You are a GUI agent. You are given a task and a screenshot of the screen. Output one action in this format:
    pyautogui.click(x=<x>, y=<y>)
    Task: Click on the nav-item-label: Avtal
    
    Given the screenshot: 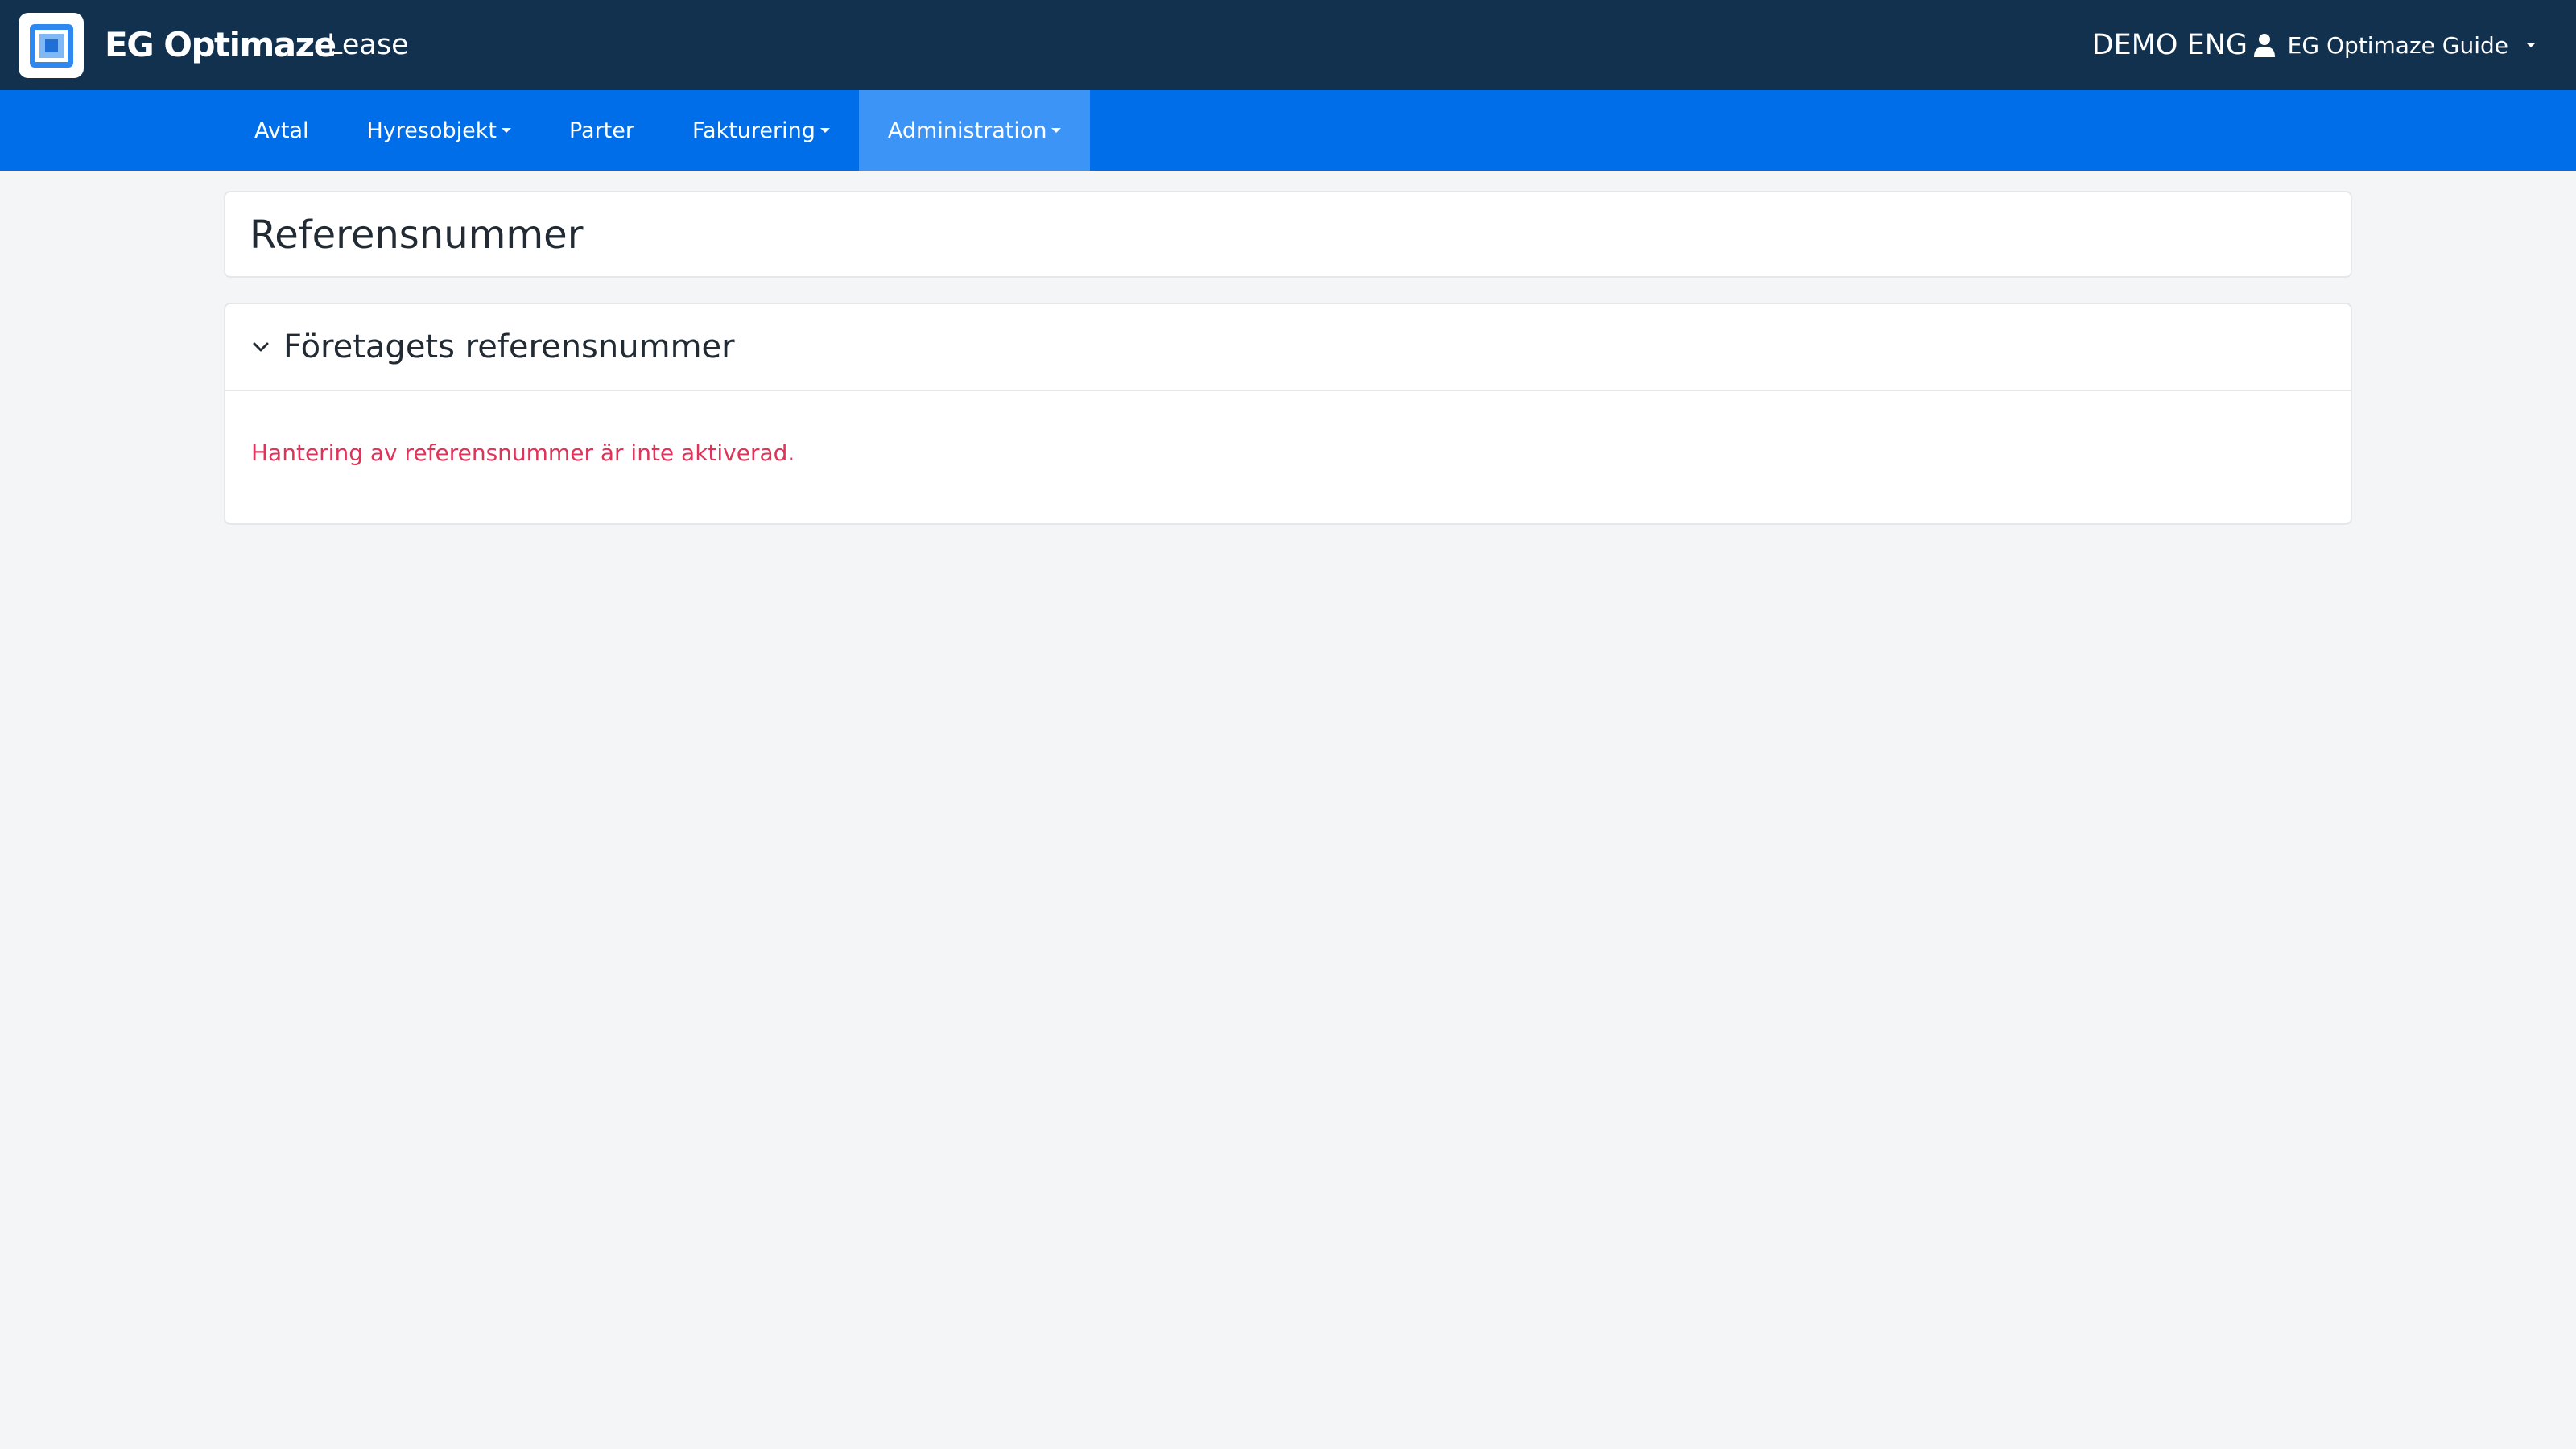 What is the action you would take?
    pyautogui.click(x=281, y=130)
    